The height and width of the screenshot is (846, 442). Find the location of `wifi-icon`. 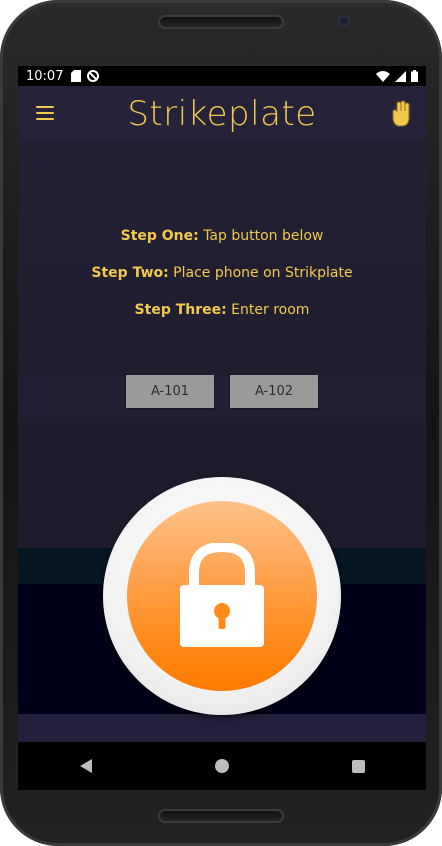

wifi-icon is located at coordinates (383, 76).